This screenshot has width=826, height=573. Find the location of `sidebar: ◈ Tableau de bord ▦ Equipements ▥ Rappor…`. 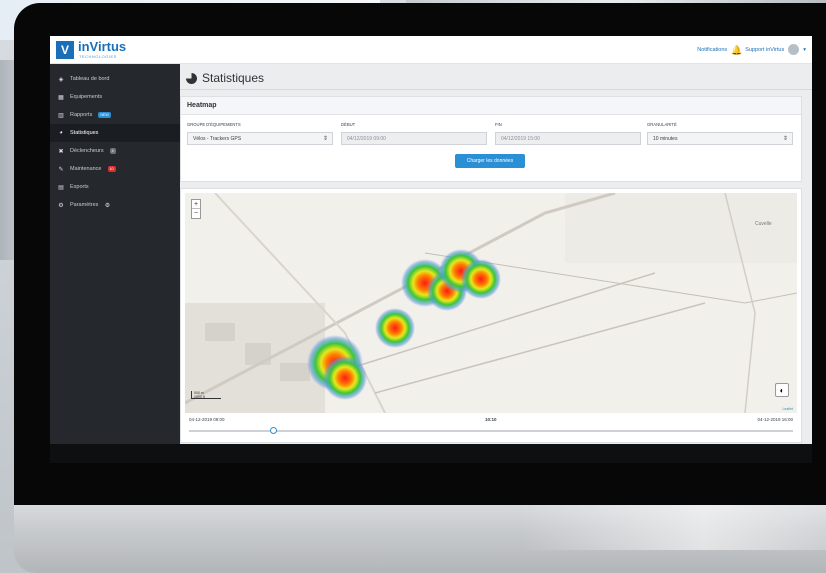

sidebar: ◈ Tableau de bord ▦ Equipements ▥ Rappor… is located at coordinates (115, 263).